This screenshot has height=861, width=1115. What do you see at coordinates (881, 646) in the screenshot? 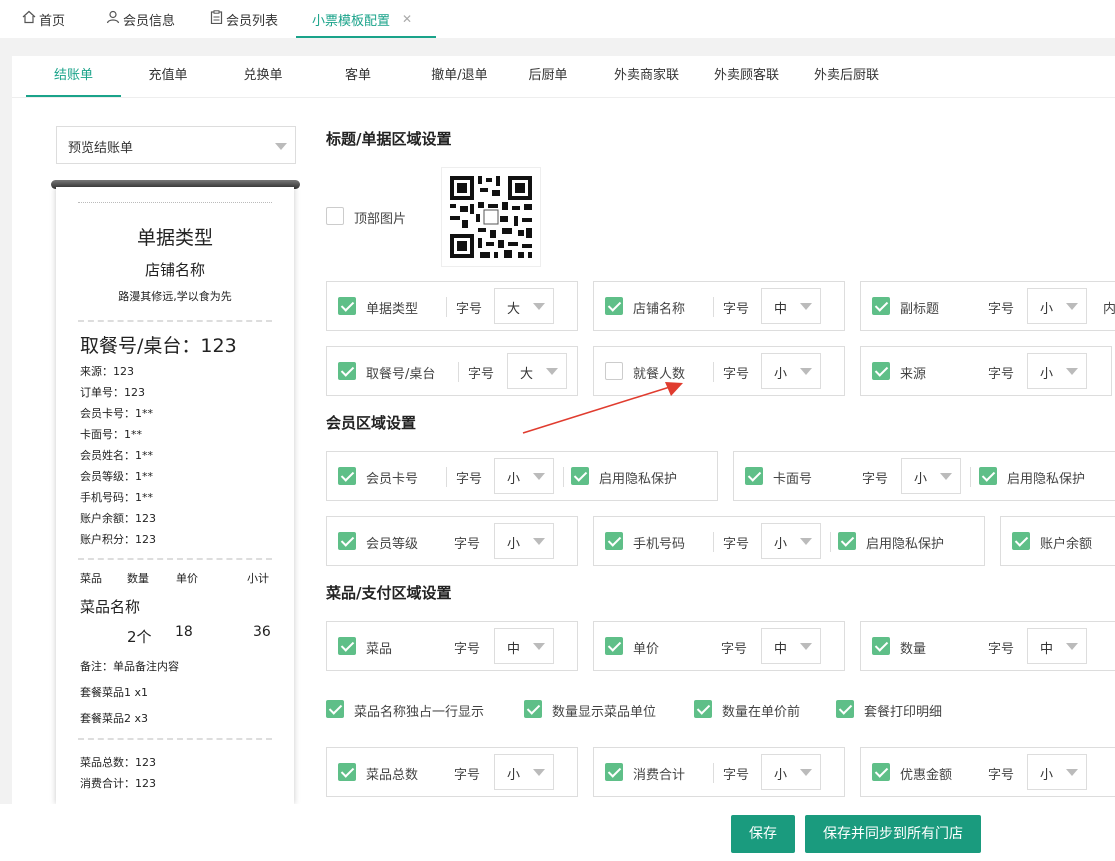
I see `quantity-checkbox` at bounding box center [881, 646].